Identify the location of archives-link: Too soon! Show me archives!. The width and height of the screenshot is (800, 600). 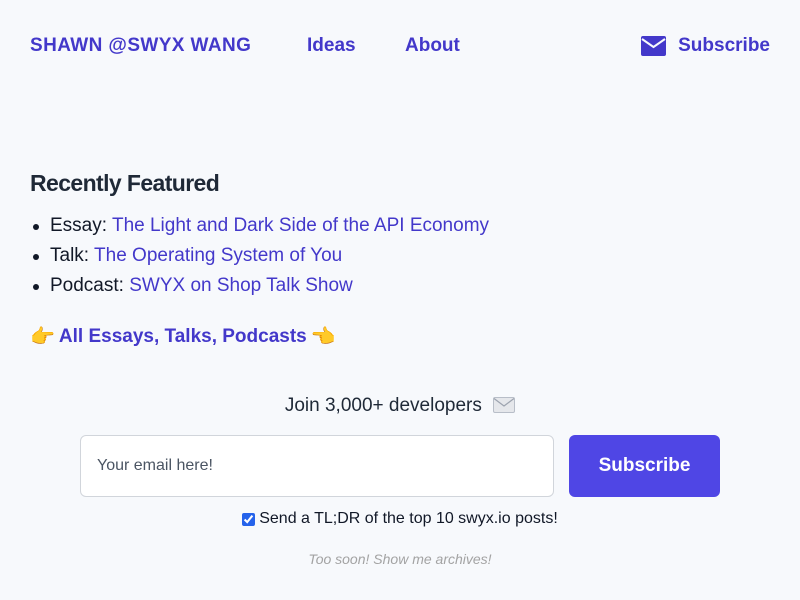
(400, 559).